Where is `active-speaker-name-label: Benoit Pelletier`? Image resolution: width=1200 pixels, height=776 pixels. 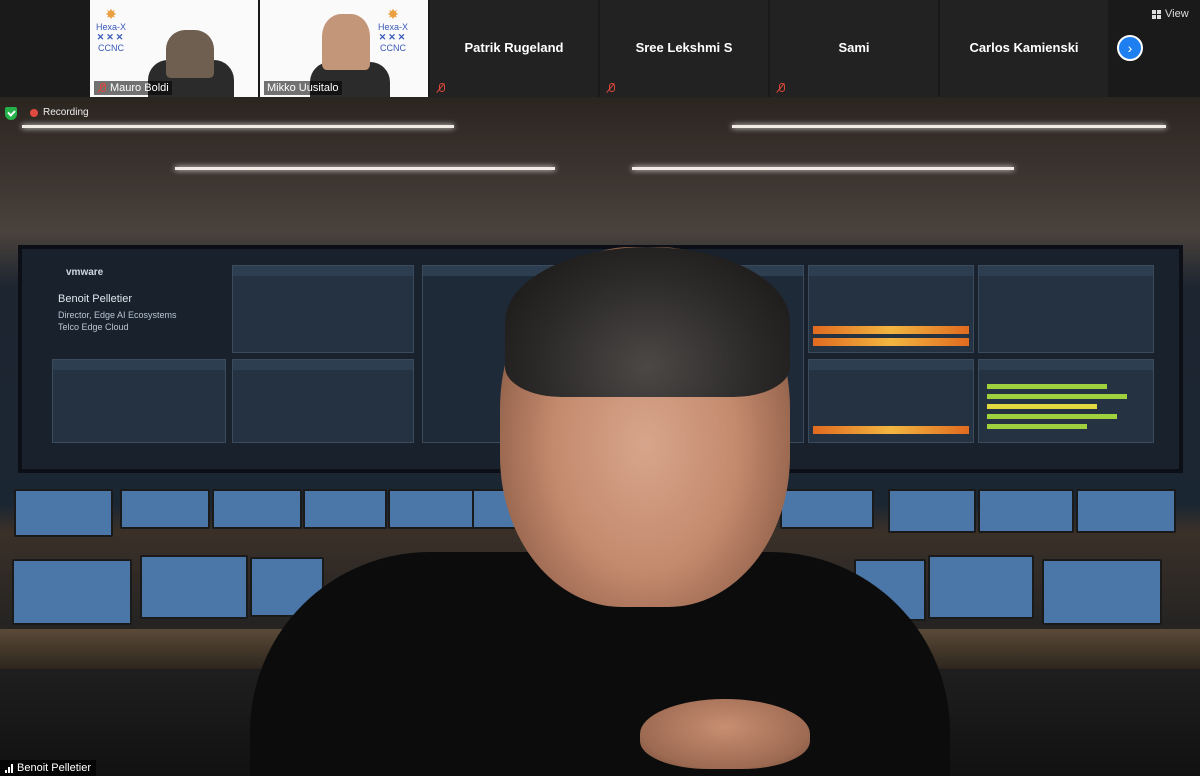
active-speaker-name-label: Benoit Pelletier is located at coordinates (48, 768).